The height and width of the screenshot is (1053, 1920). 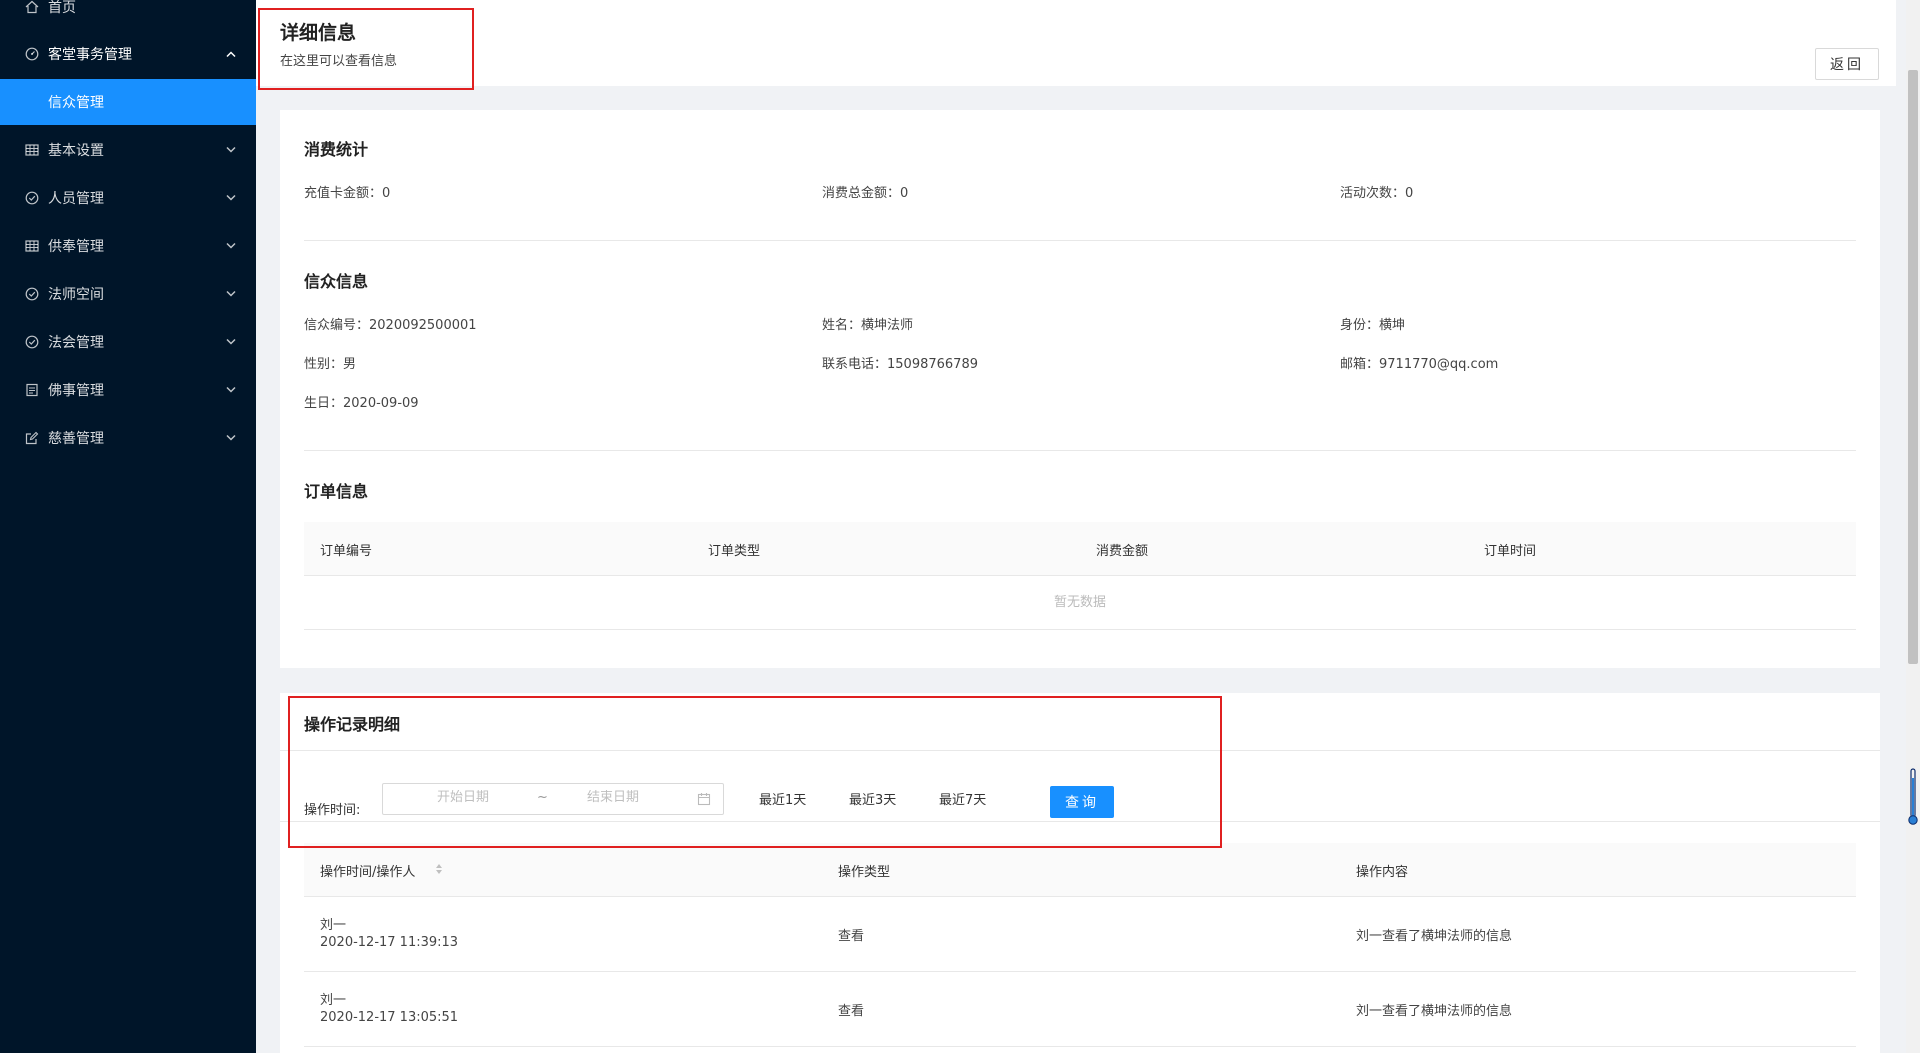 What do you see at coordinates (842, 325) in the screenshot?
I see `believer-name-label: 姓名：` at bounding box center [842, 325].